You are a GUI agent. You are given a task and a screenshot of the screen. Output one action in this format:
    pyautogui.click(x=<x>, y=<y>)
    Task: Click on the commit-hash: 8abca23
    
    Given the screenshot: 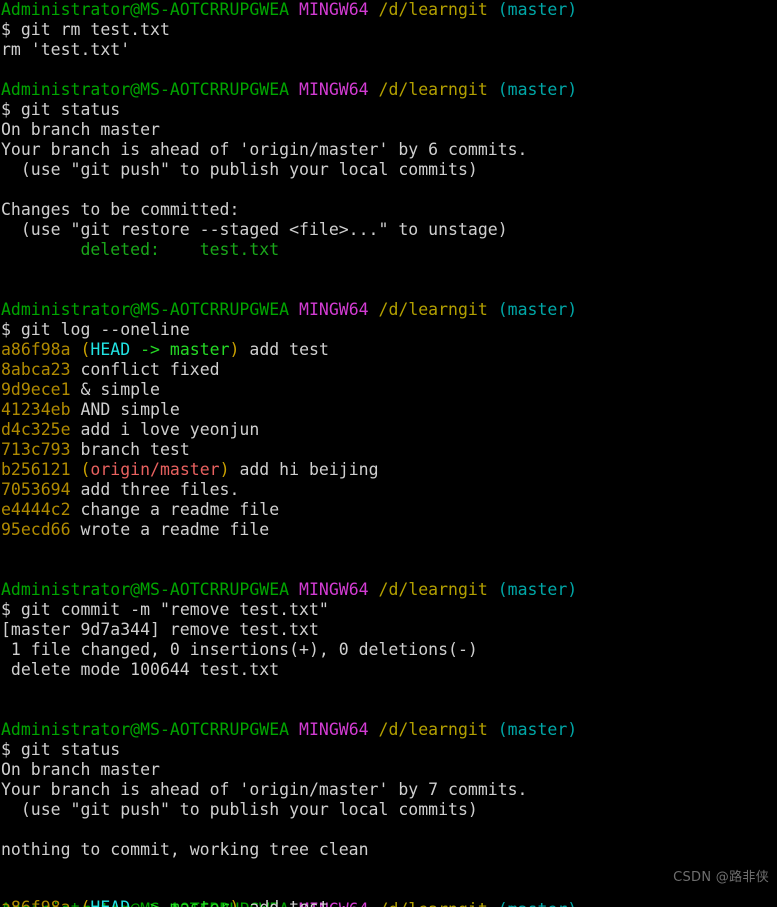 What is the action you would take?
    pyautogui.click(x=36, y=369)
    